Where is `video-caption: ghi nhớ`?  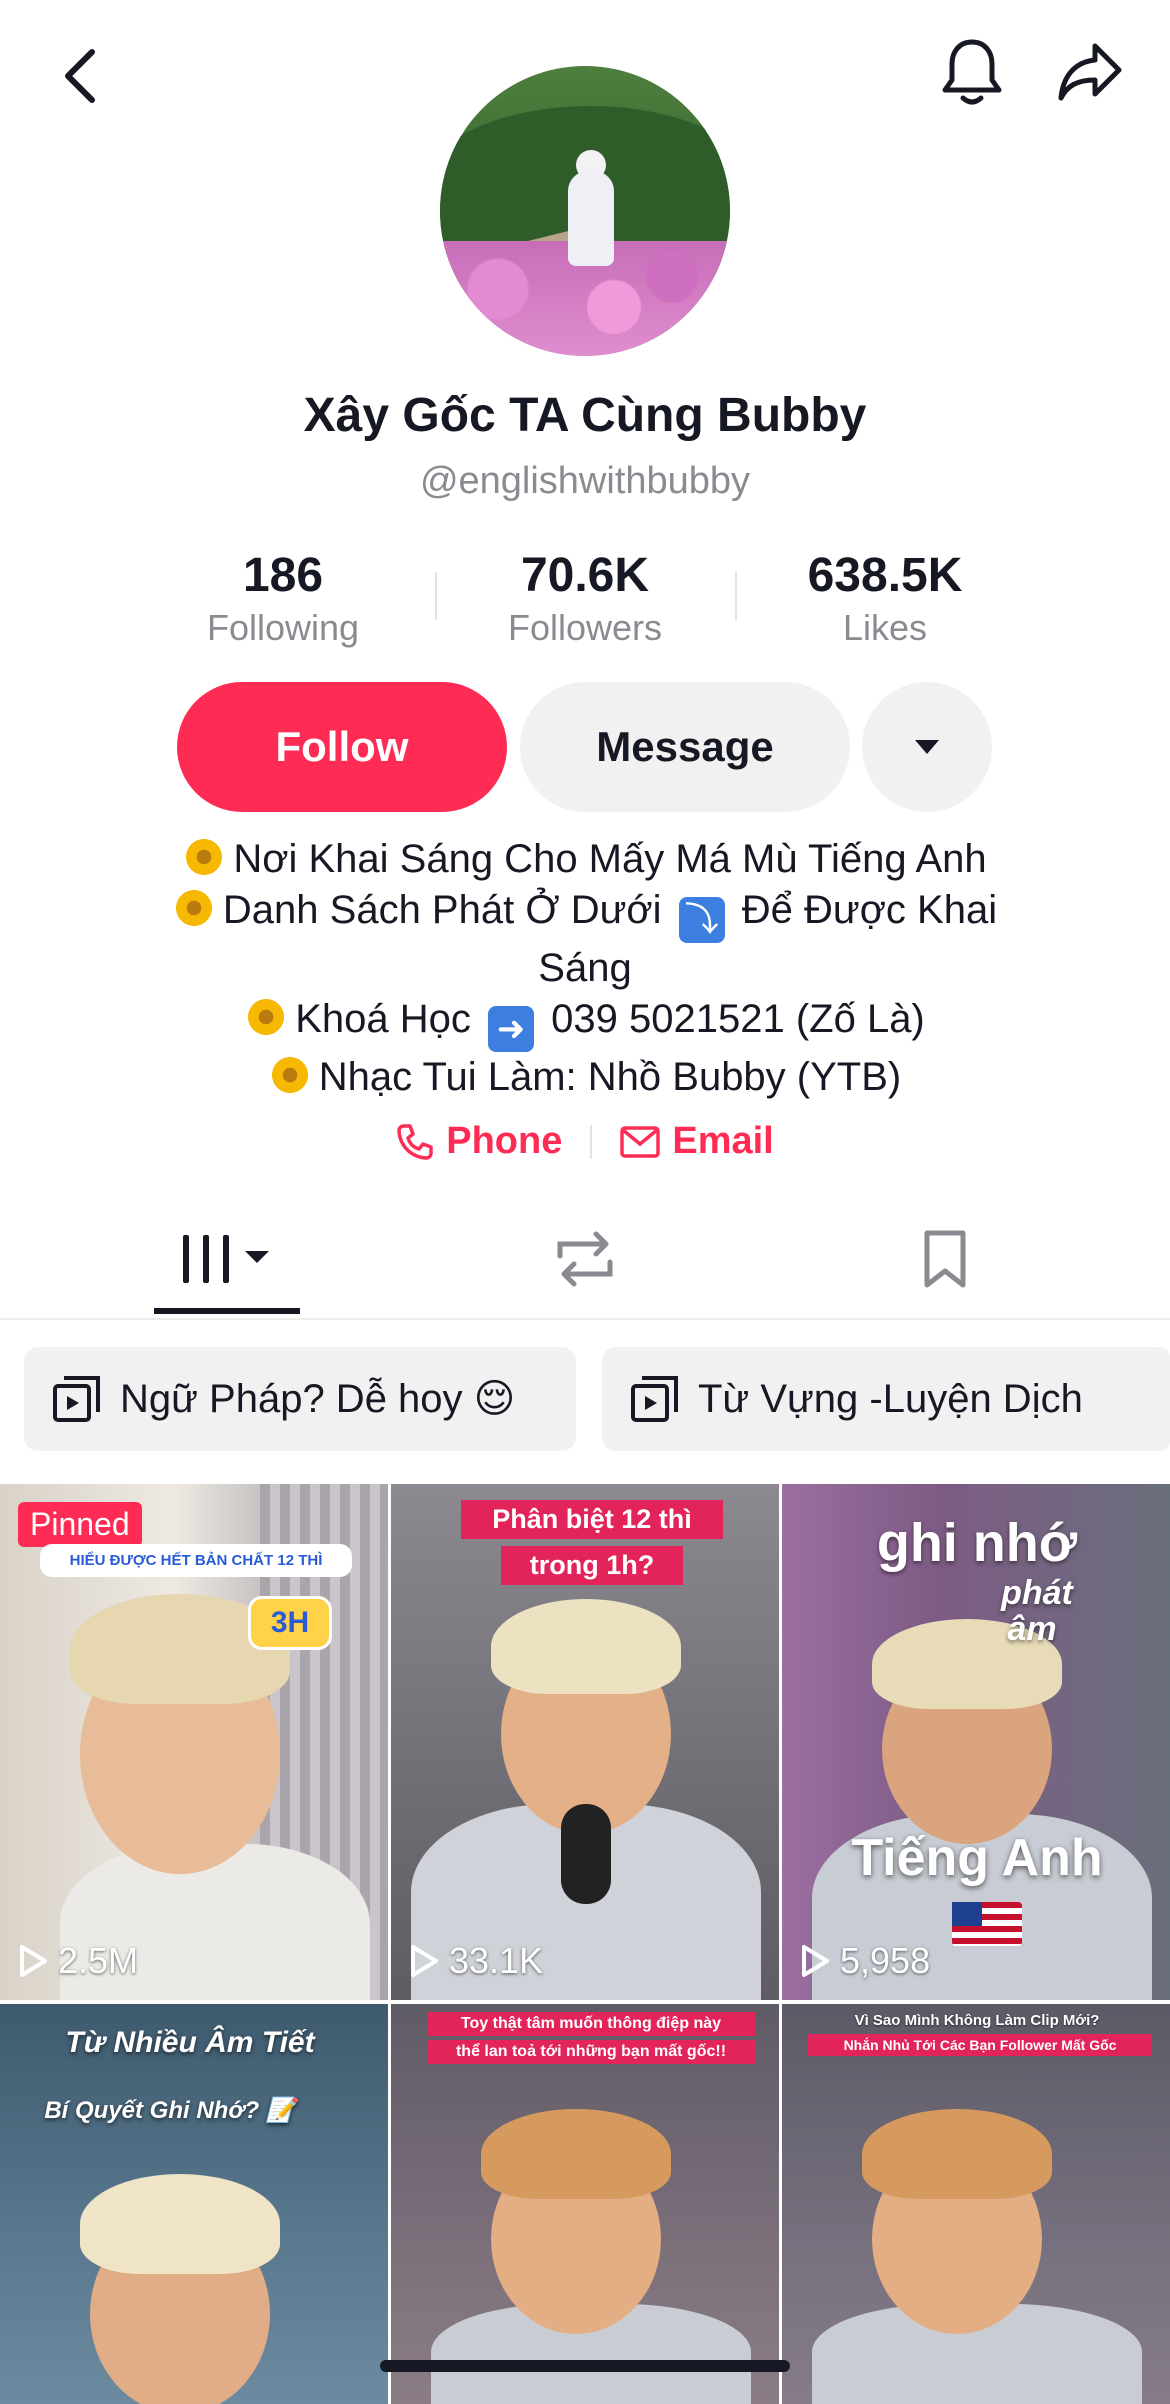
video-caption: ghi nhớ is located at coordinates (977, 1543).